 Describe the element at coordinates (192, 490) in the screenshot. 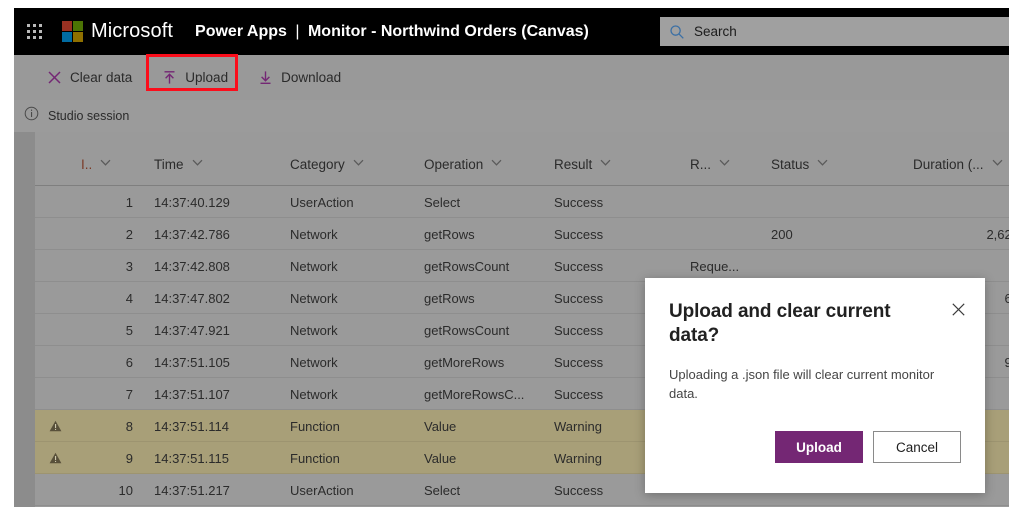

I see `cell-time: 14:37:51.217` at that location.